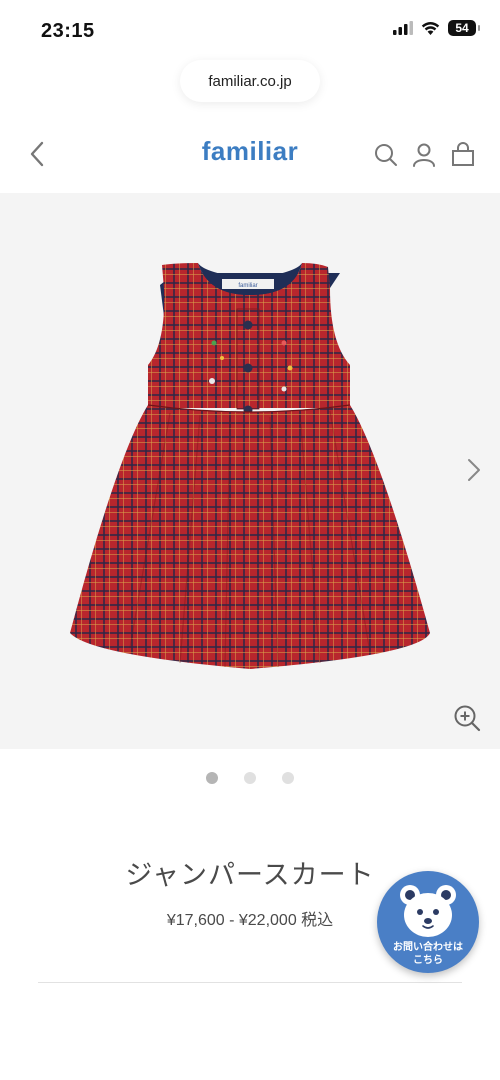 This screenshot has height=1080, width=500. Describe the element at coordinates (247, 286) in the screenshot. I see `dress-brand-tag: familiar` at that location.